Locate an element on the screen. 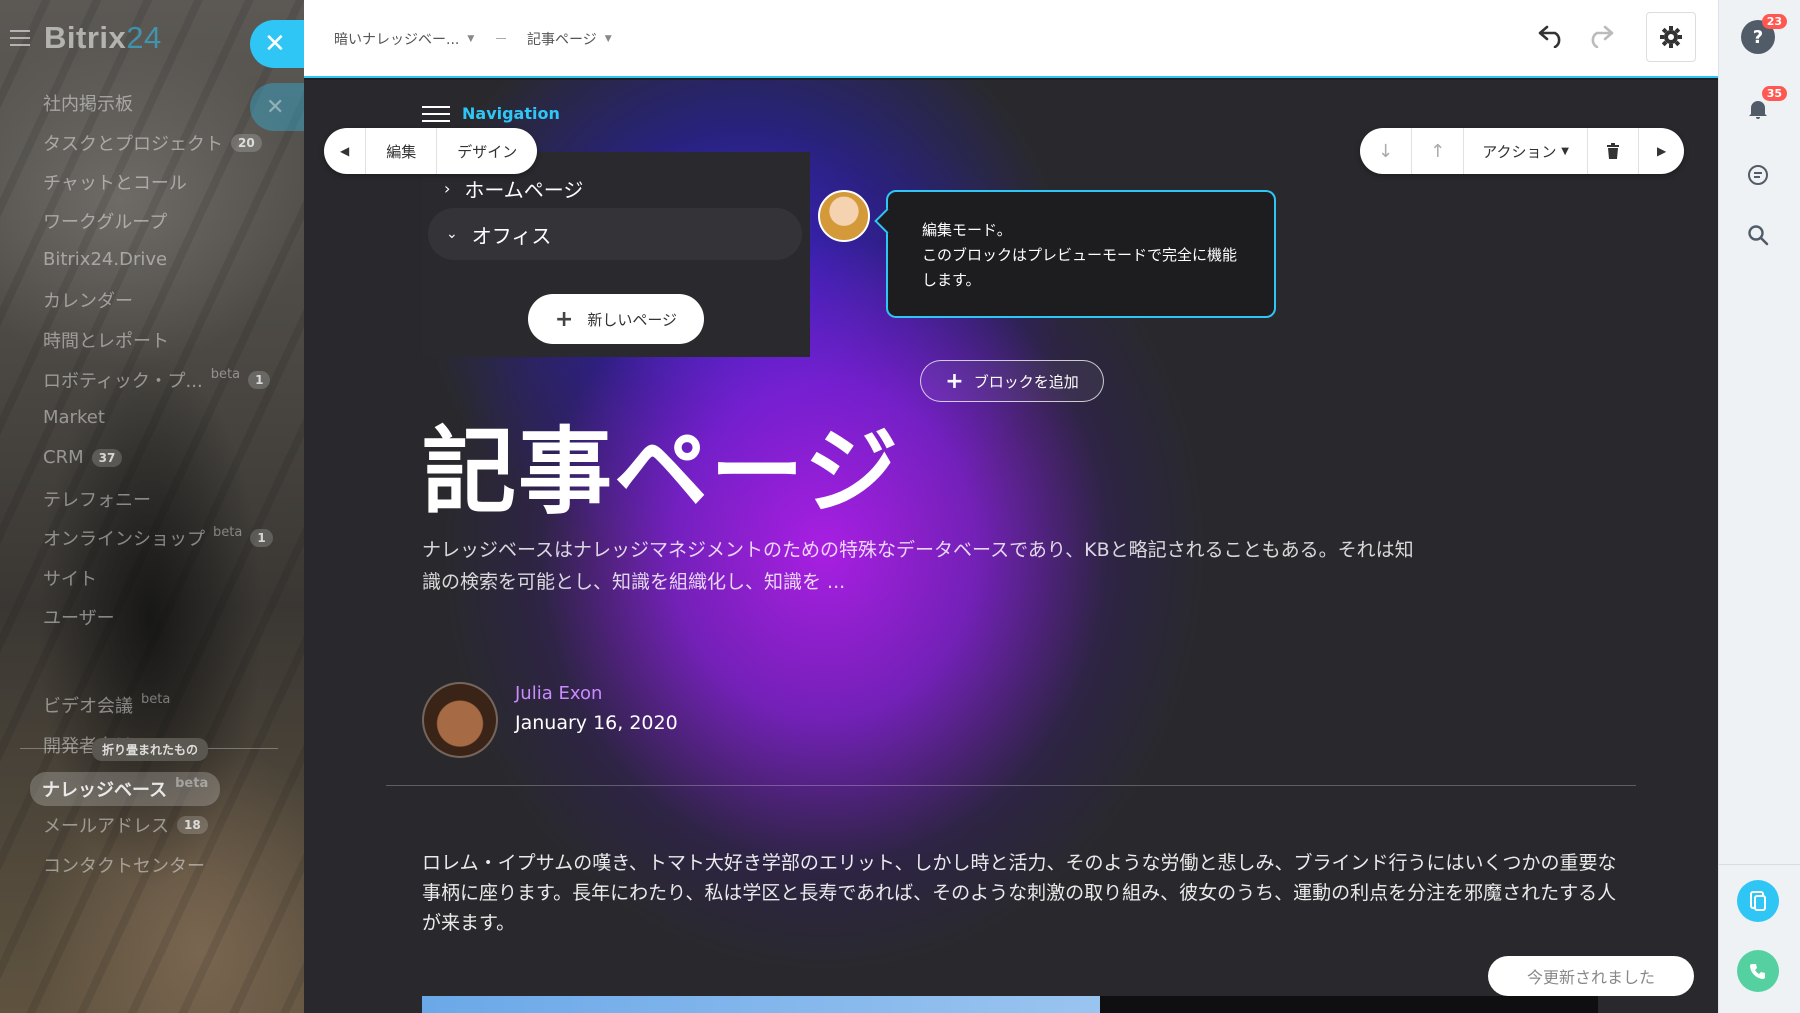 The image size is (1800, 1013). notifications-button: 35 is located at coordinates (1764, 106).